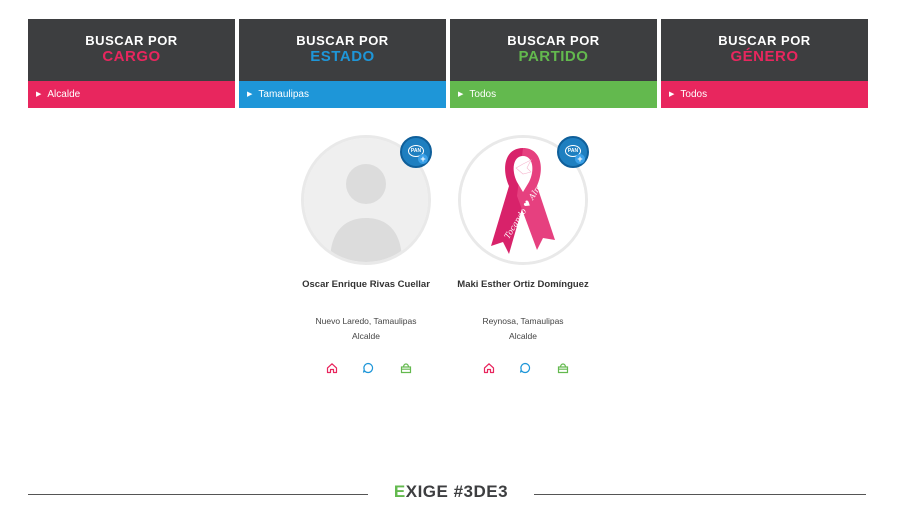 The image size is (906, 530). I want to click on filter-cargo-select: ▶ Alcalde, so click(131, 94).